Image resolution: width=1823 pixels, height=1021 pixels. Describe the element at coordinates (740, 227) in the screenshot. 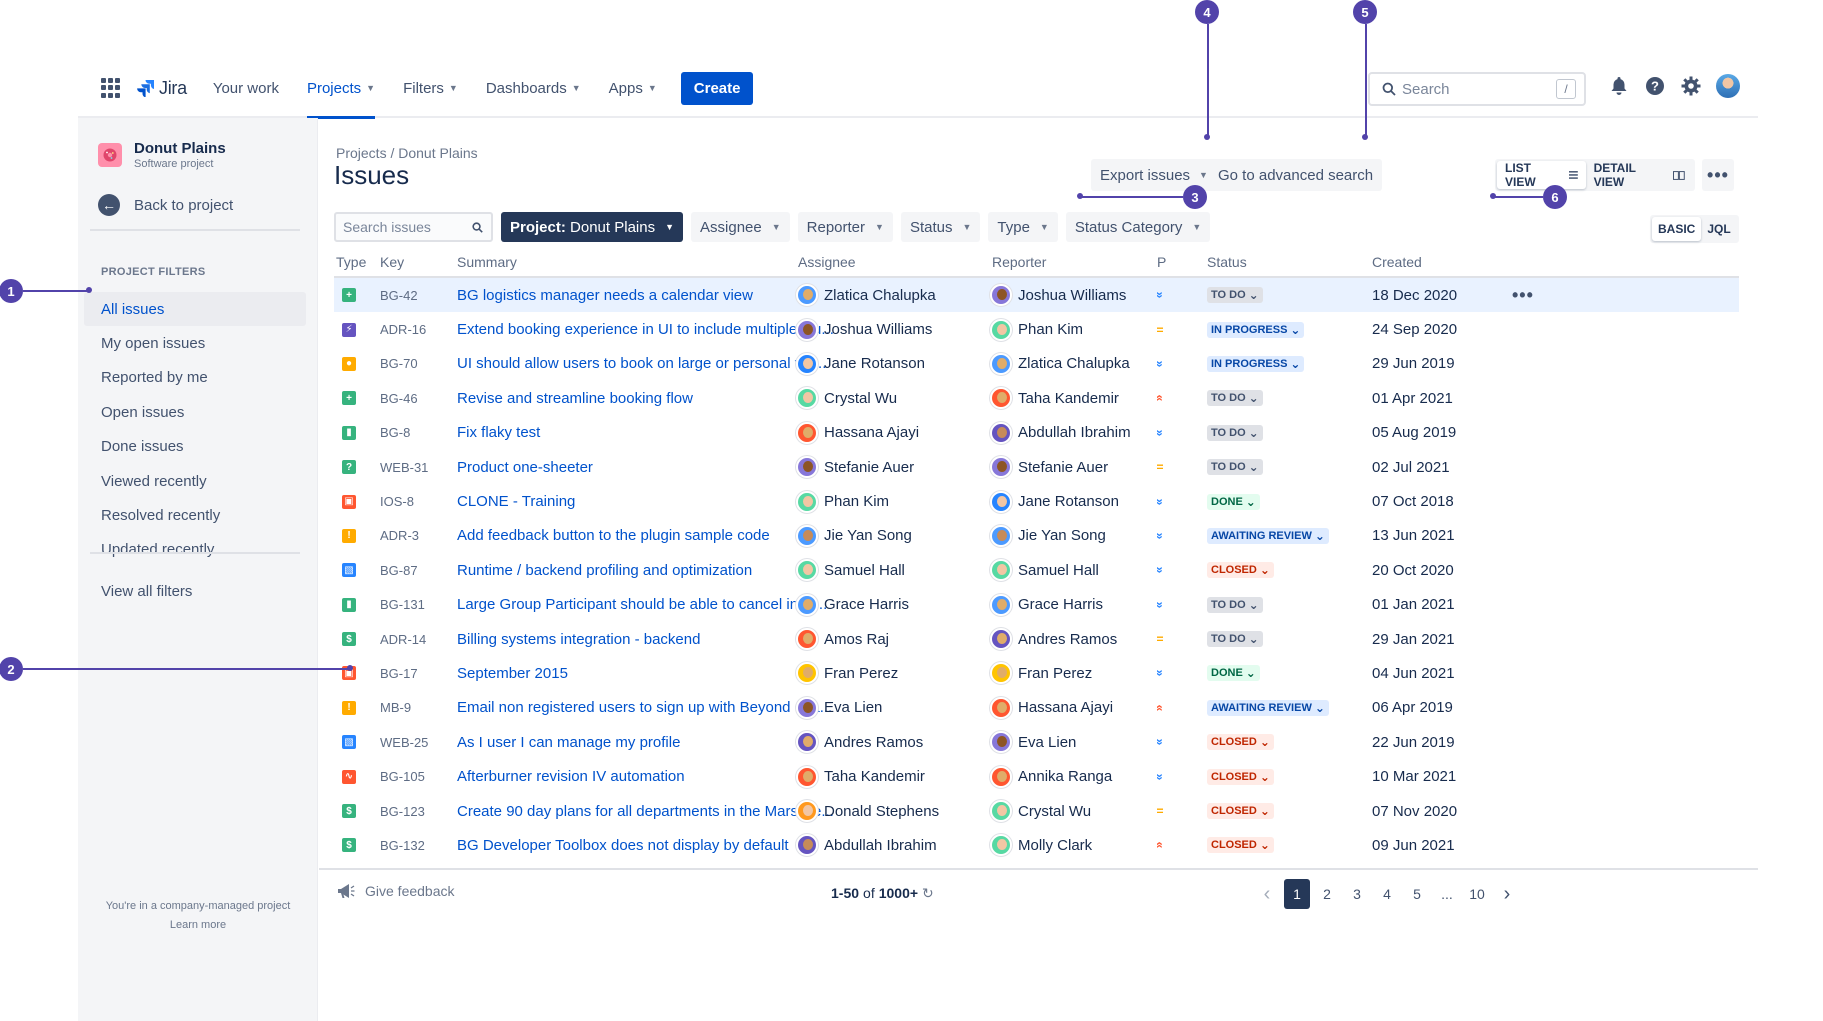

I see `filter-assignee-button: Assignee ▼` at that location.